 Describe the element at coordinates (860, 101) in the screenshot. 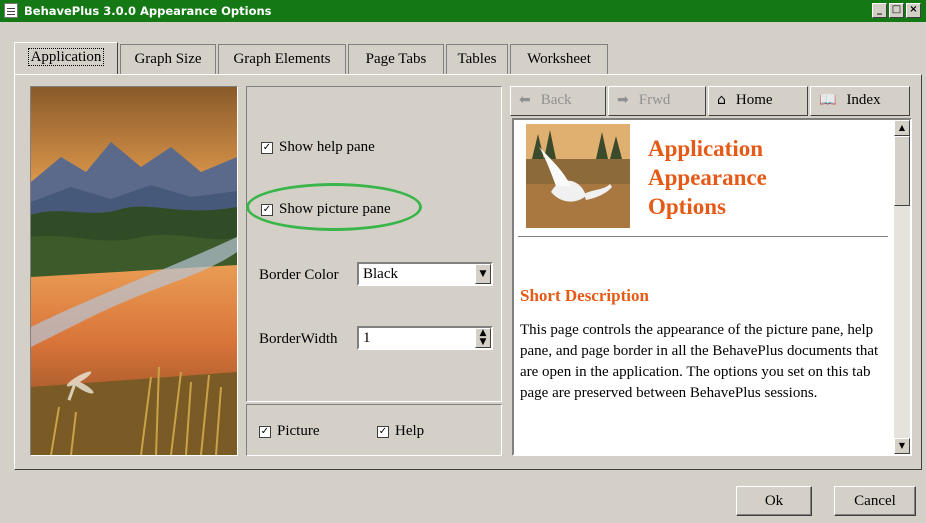

I see `index-button: 📖 Index` at that location.